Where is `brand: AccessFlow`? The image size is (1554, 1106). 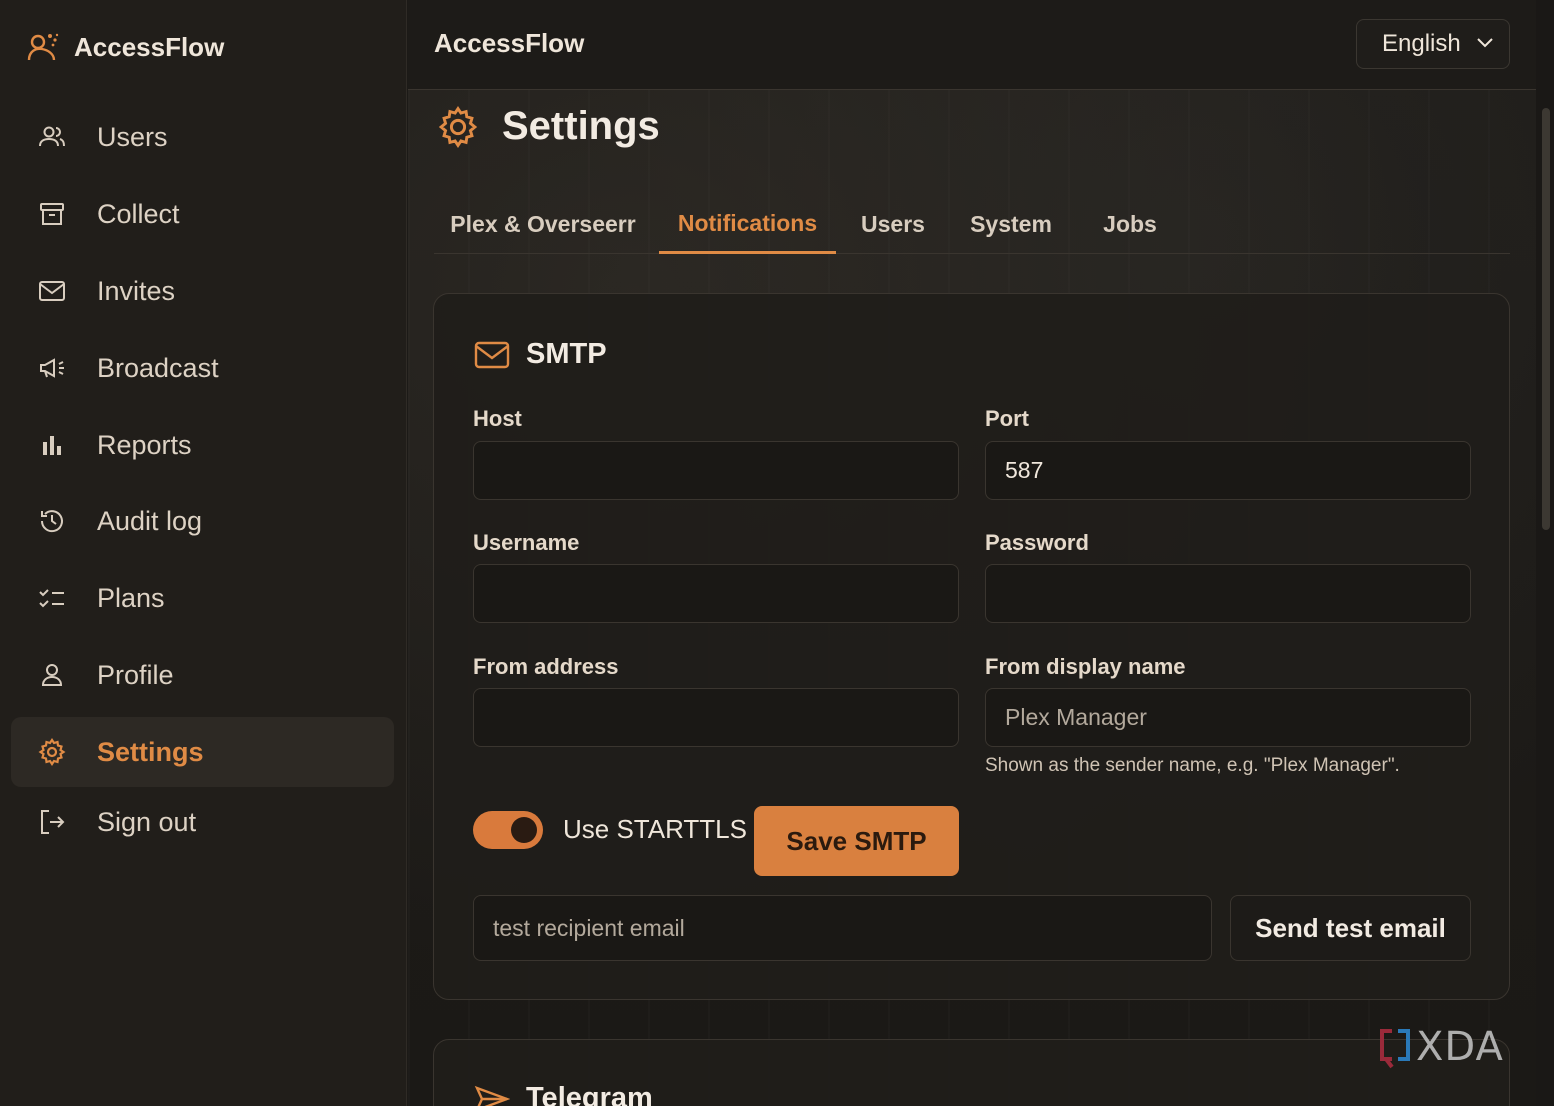 brand: AccessFlow is located at coordinates (125, 47).